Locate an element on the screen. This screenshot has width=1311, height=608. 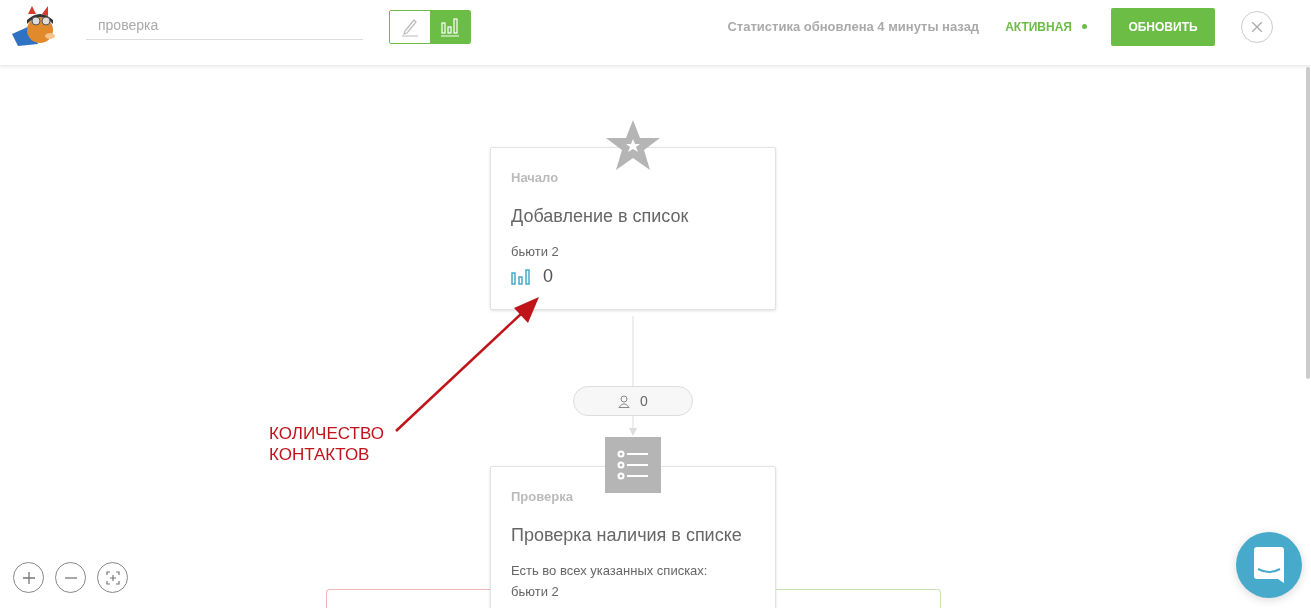
zoom-in-button is located at coordinates (28, 577).